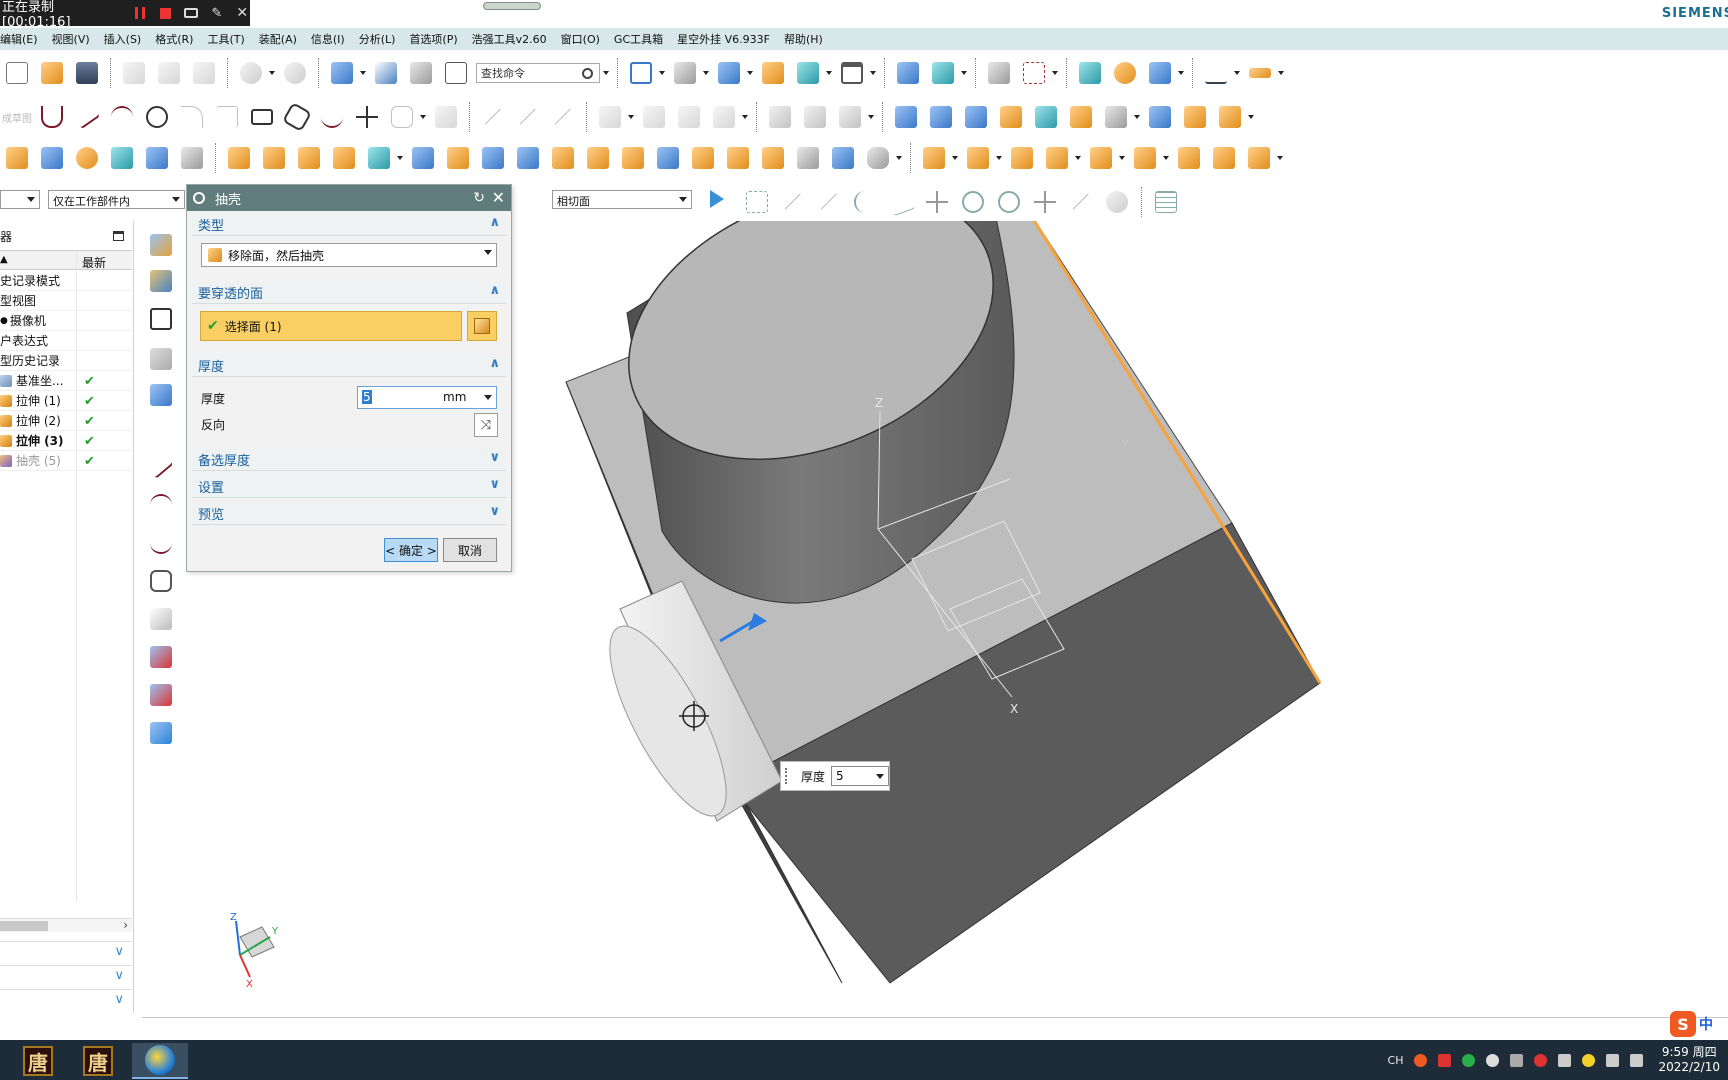 Image resolution: width=1728 pixels, height=1080 pixels. What do you see at coordinates (1421, 1060) in the screenshot?
I see `sogou-tray-icon` at bounding box center [1421, 1060].